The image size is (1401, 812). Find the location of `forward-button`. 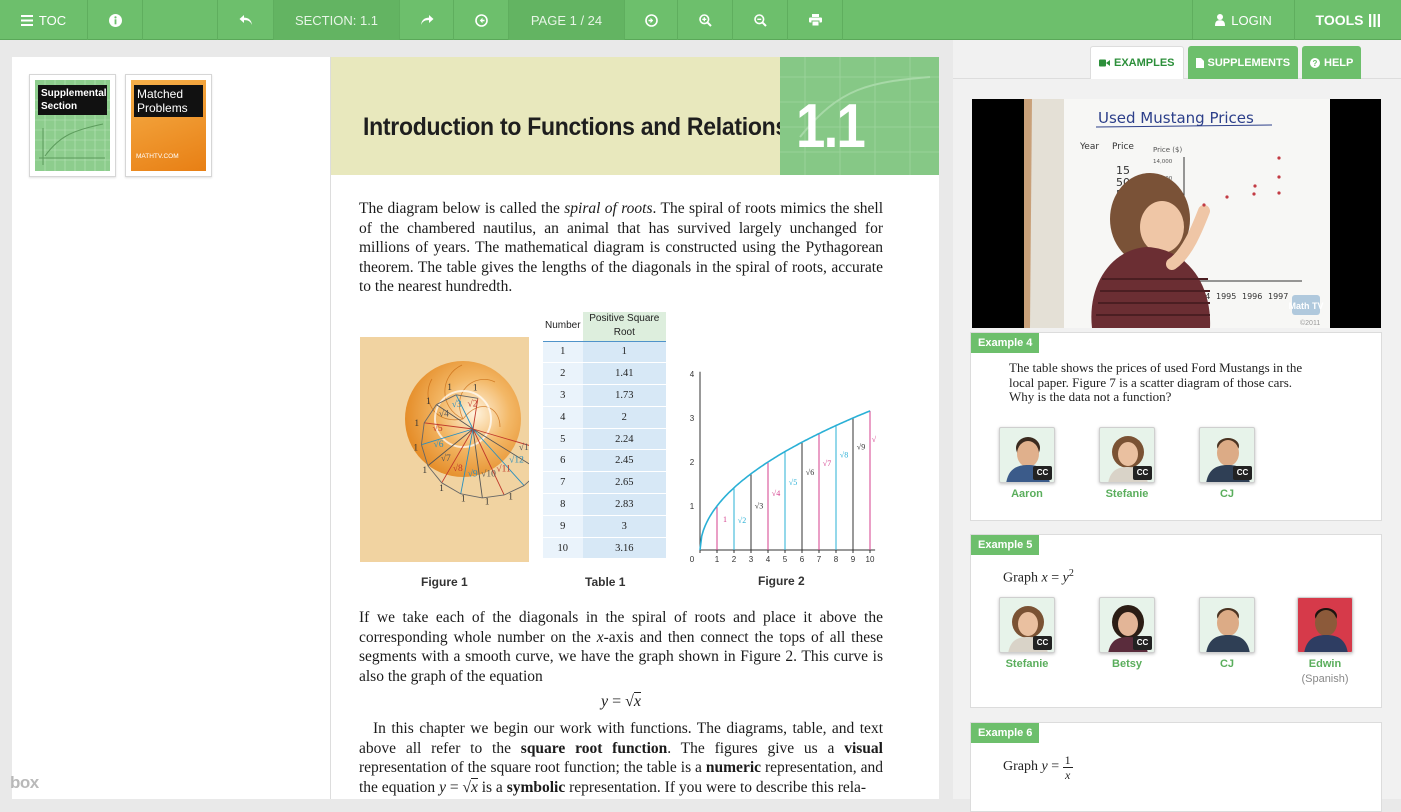

forward-button is located at coordinates (427, 20).